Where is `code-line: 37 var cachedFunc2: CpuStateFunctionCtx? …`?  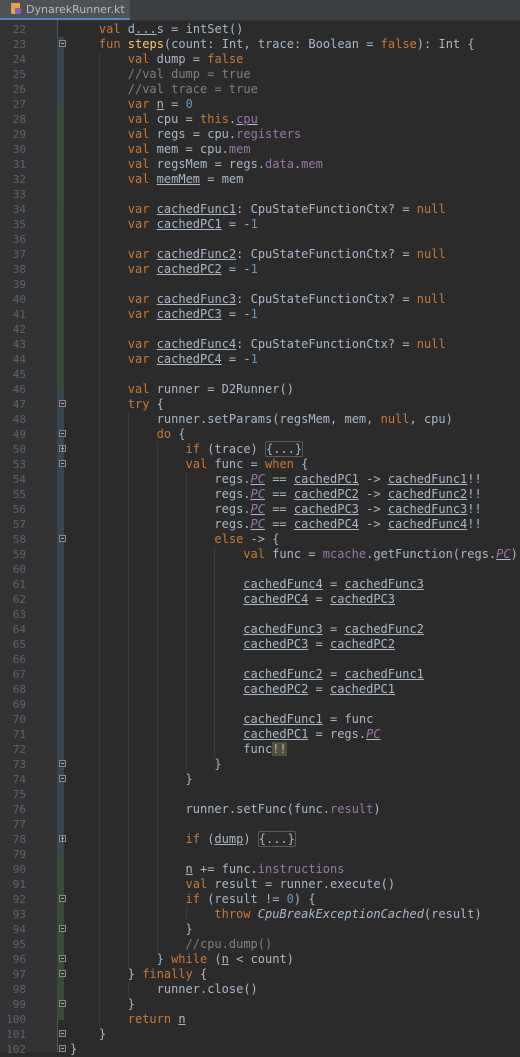
code-line: 37 var cachedFunc2: CpuStateFunctionCtx? … is located at coordinates (260, 254).